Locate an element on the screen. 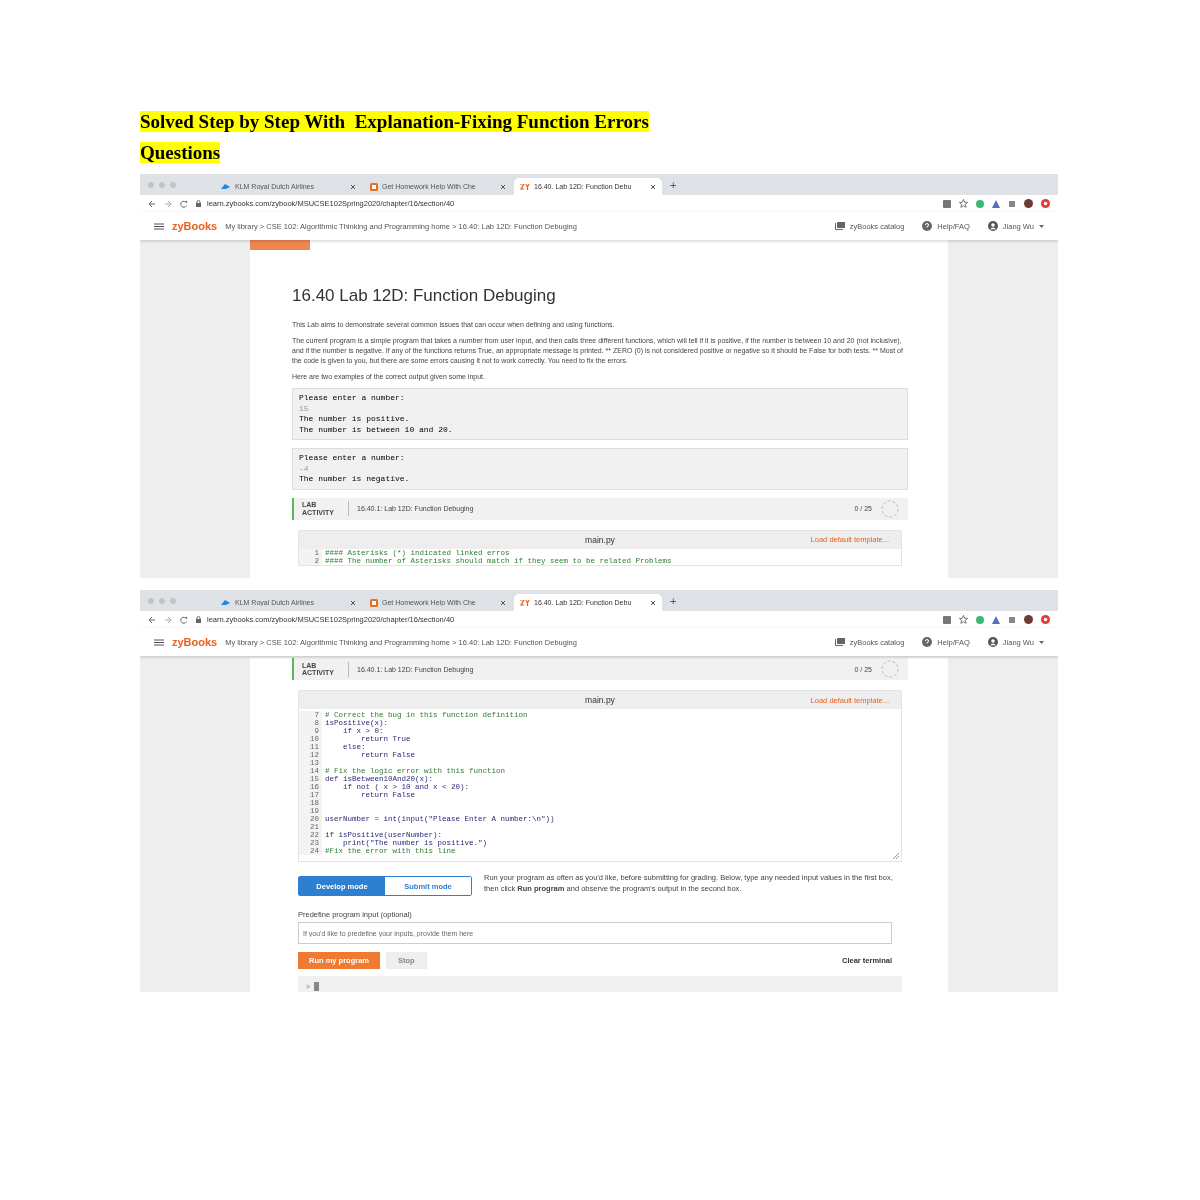 The image size is (1200, 1200). document-title: Questions is located at coordinates (180, 152).